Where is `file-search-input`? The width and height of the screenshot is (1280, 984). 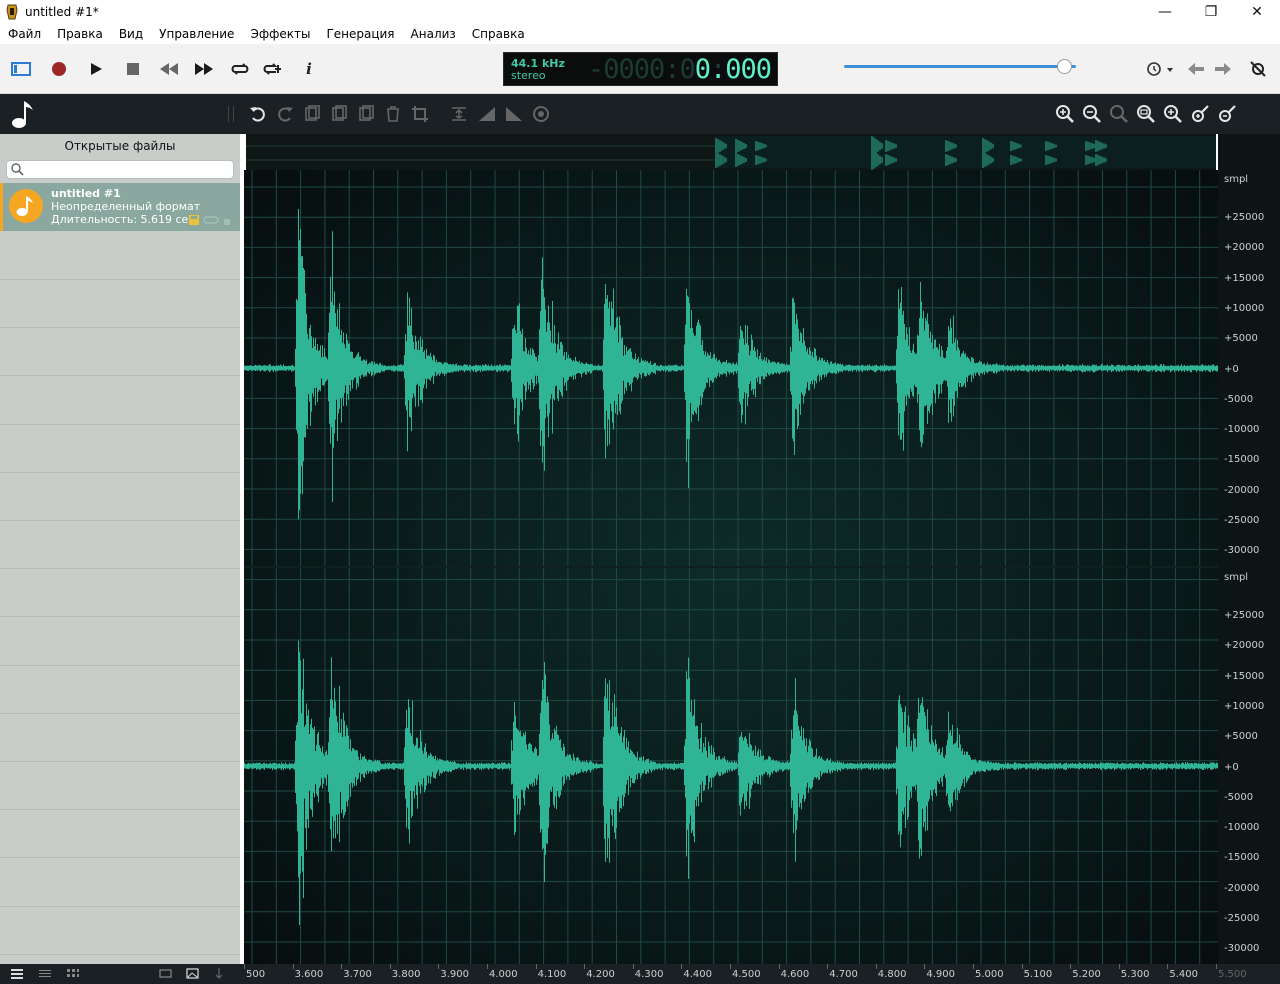 file-search-input is located at coordinates (120, 169).